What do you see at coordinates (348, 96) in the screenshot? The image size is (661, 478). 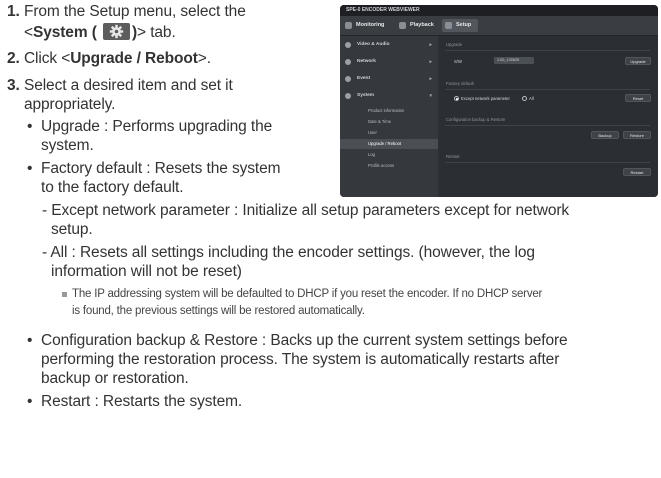 I see `system-gear-icon` at bounding box center [348, 96].